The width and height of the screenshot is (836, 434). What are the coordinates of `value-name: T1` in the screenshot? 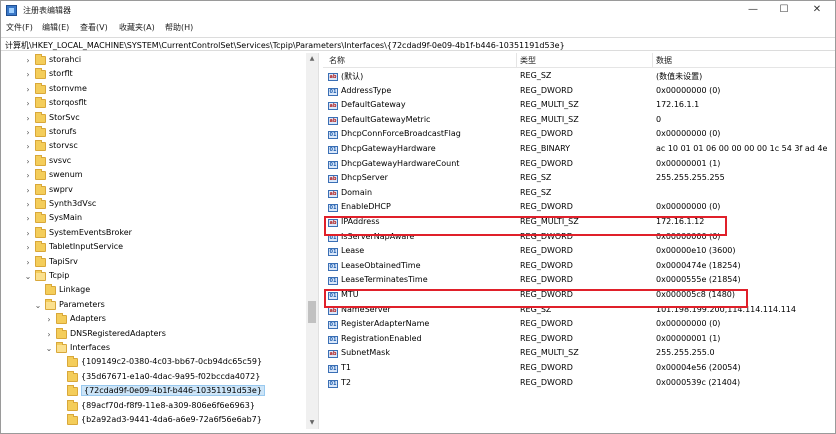 It's located at (346, 367).